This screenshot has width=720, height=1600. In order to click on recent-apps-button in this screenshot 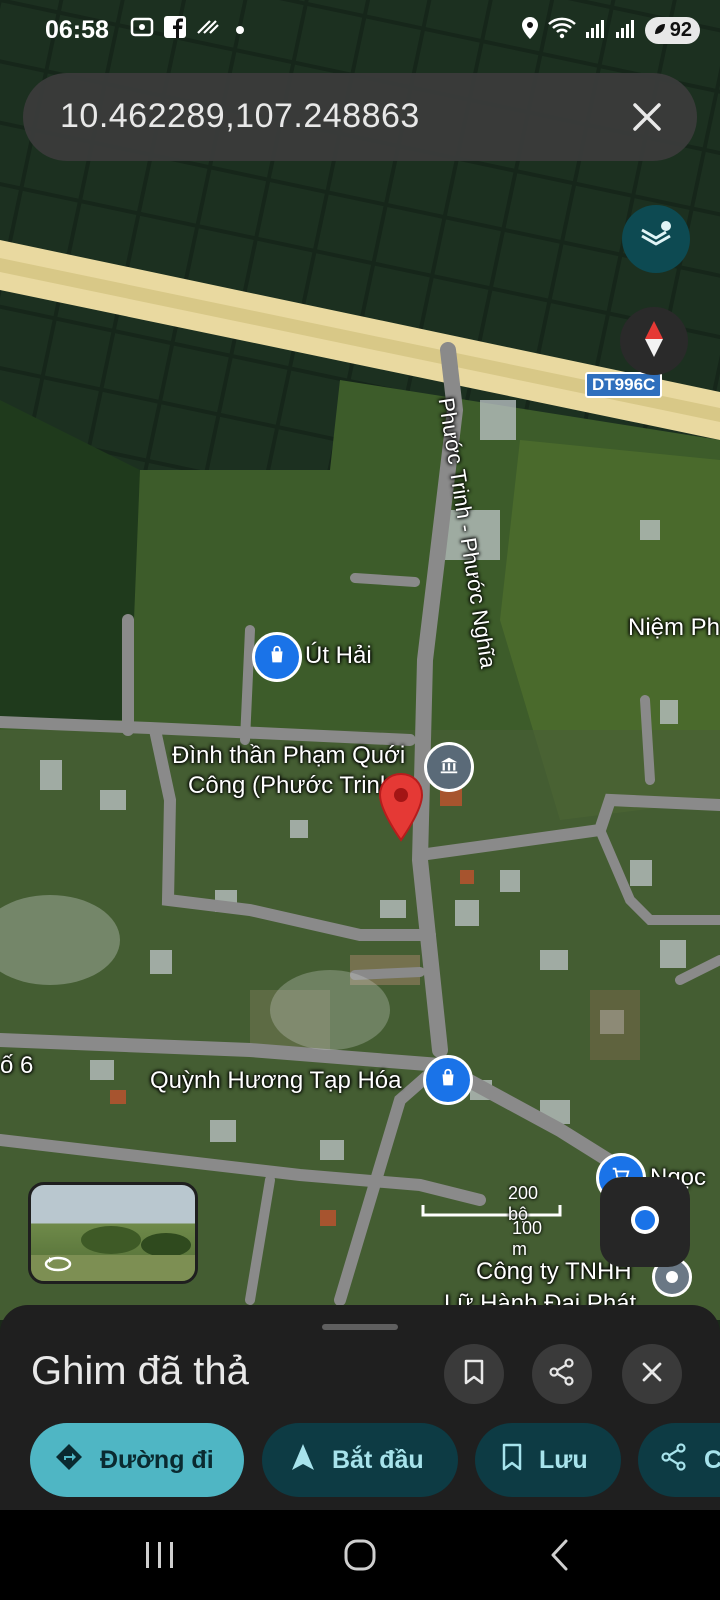, I will do `click(160, 1557)`.